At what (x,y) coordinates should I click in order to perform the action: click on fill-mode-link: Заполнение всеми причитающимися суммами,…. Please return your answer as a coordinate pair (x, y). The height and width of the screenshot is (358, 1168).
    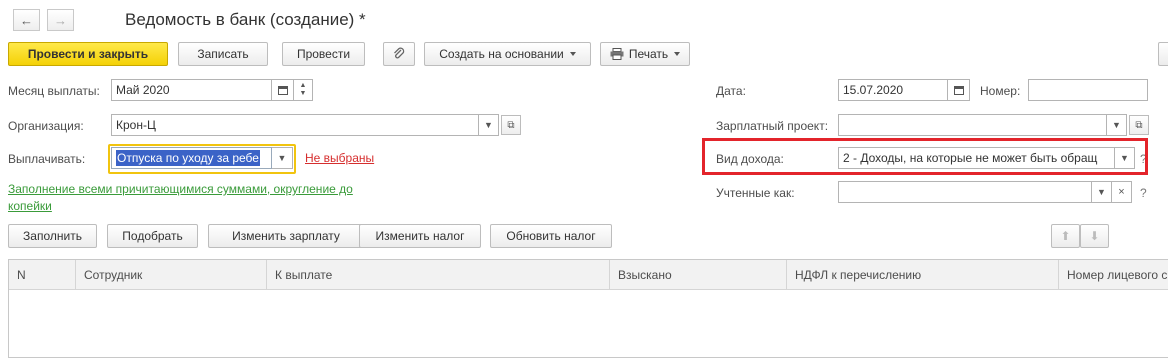
    Looking at the image, I should click on (200, 198).